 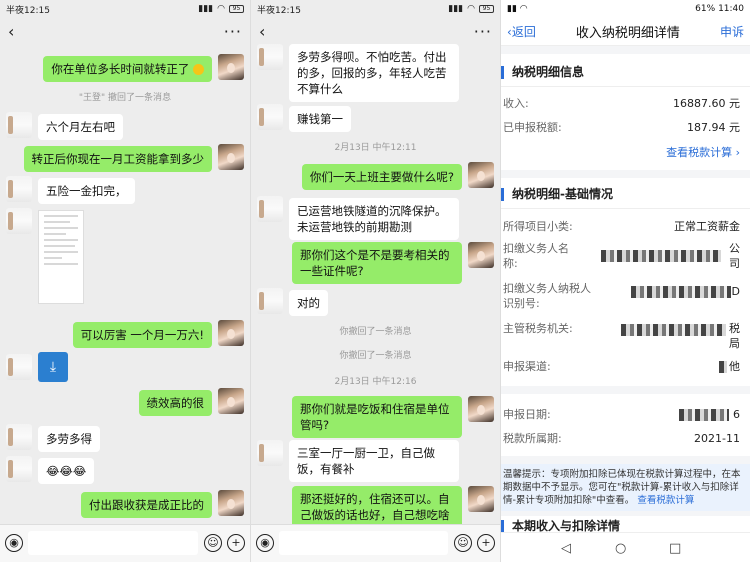 What do you see at coordinates (736, 414) in the screenshot?
I see `declare-date-value: 6` at bounding box center [736, 414].